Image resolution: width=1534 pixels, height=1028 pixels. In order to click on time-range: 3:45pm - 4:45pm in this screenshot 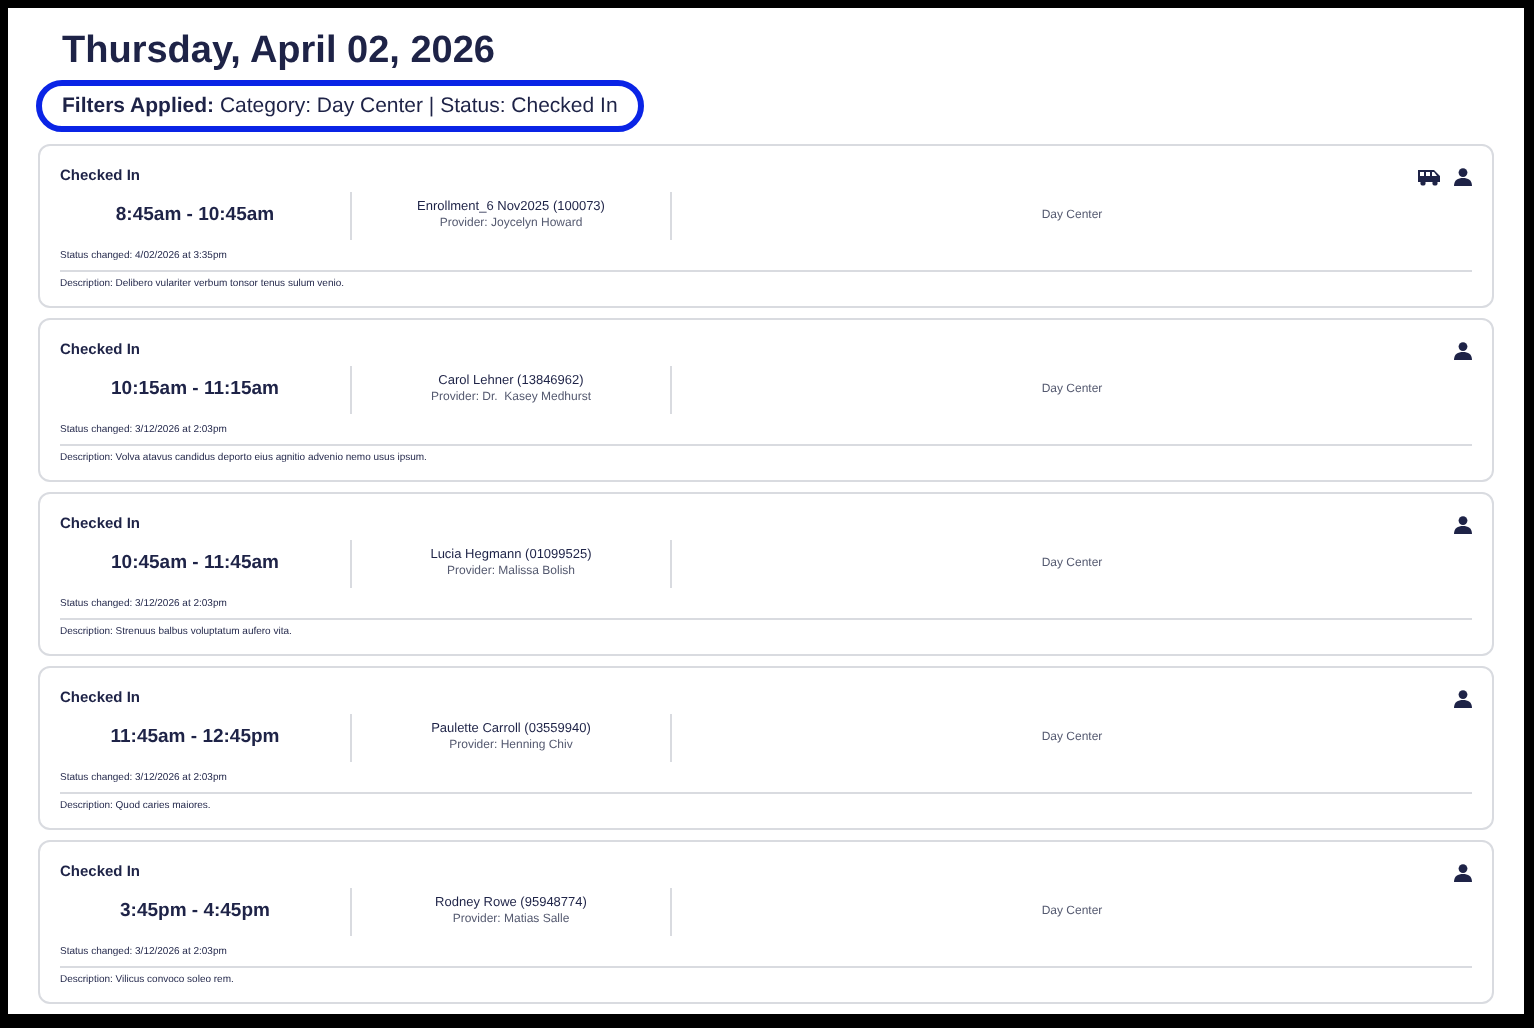, I will do `click(195, 911)`.